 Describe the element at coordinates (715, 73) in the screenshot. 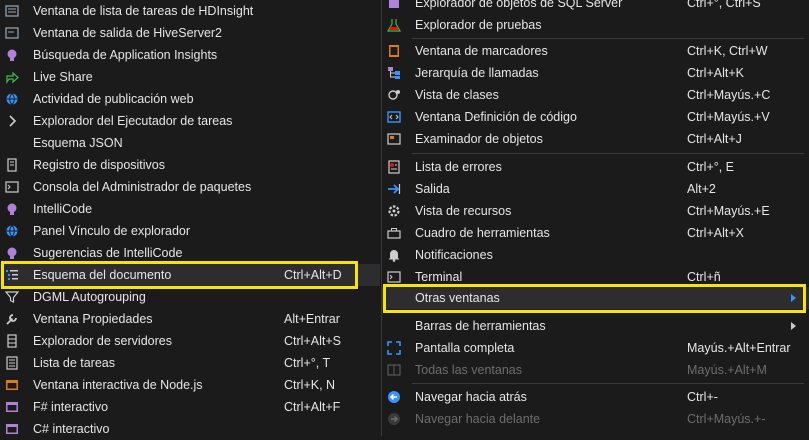

I see `menu-item-shortcut: Ctrl+Alt+K` at that location.